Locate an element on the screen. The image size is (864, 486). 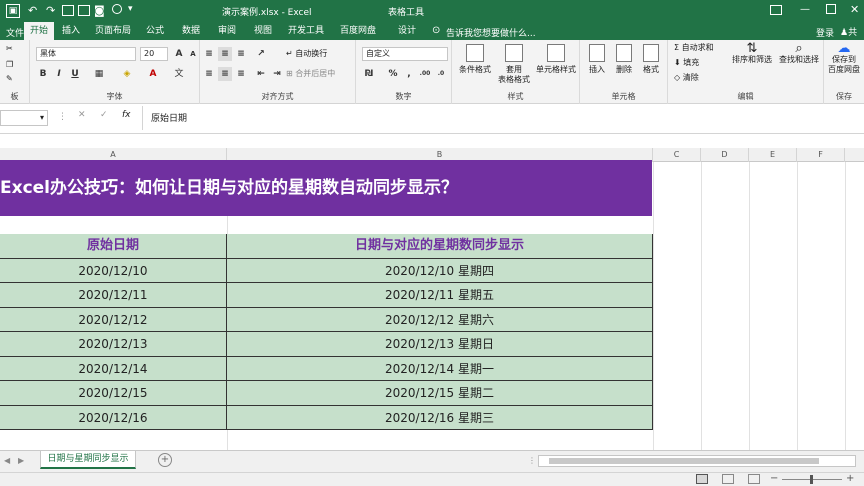
file-tab: 文件 is located at coordinates (15, 32).